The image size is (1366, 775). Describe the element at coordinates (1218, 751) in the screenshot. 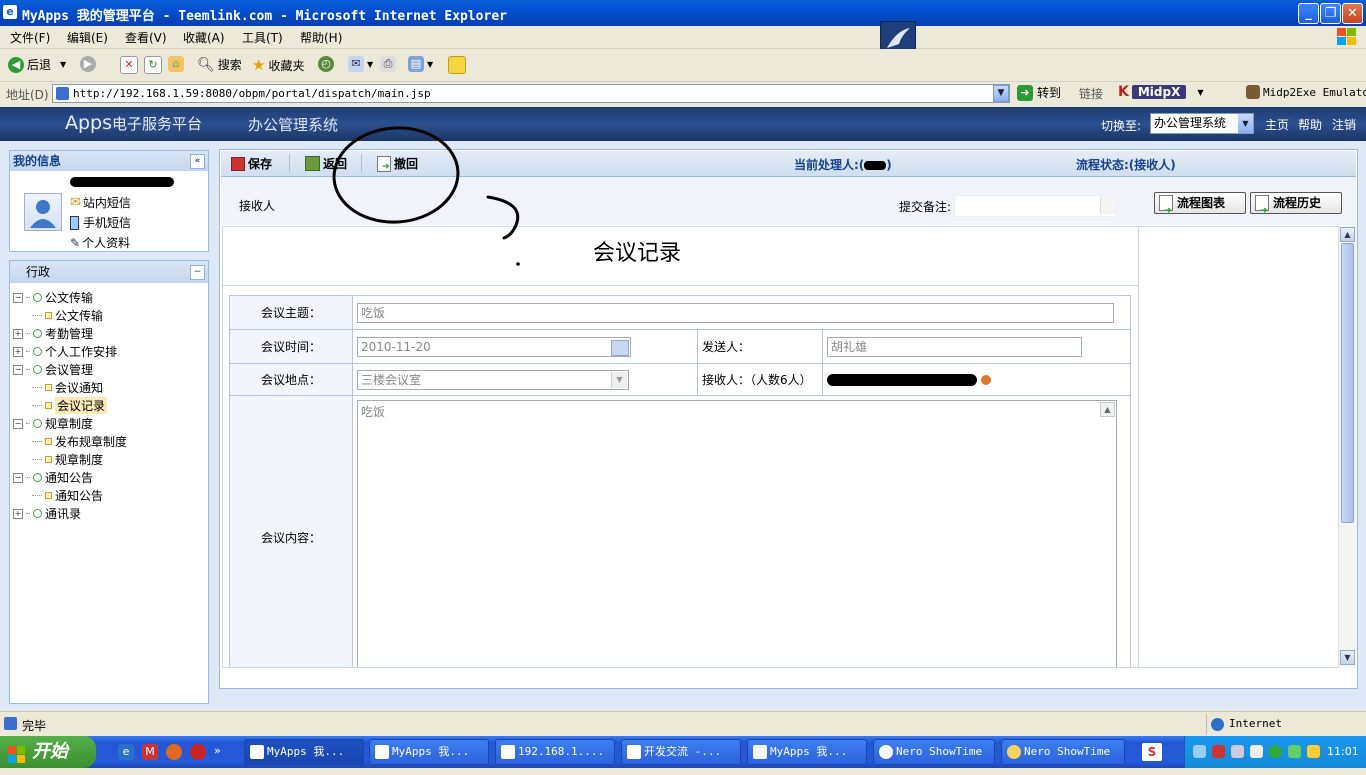

I see `tray-security-icon` at that location.